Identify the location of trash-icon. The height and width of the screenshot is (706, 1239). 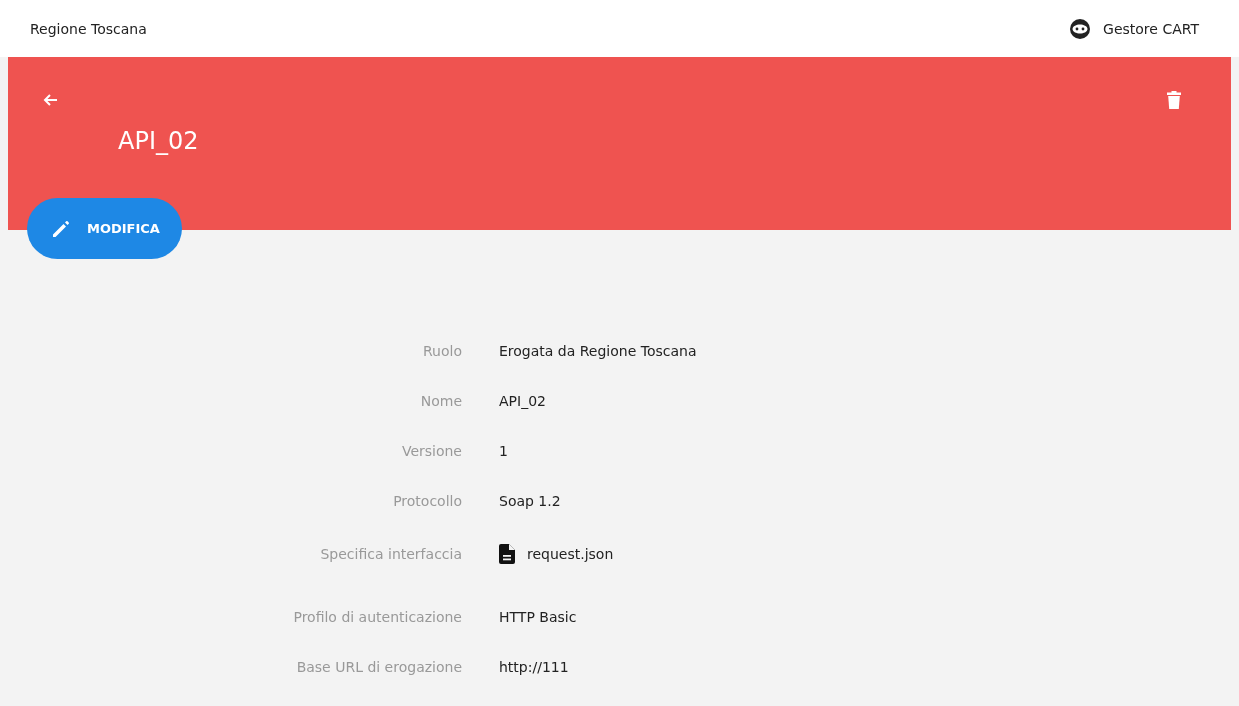
(1174, 100).